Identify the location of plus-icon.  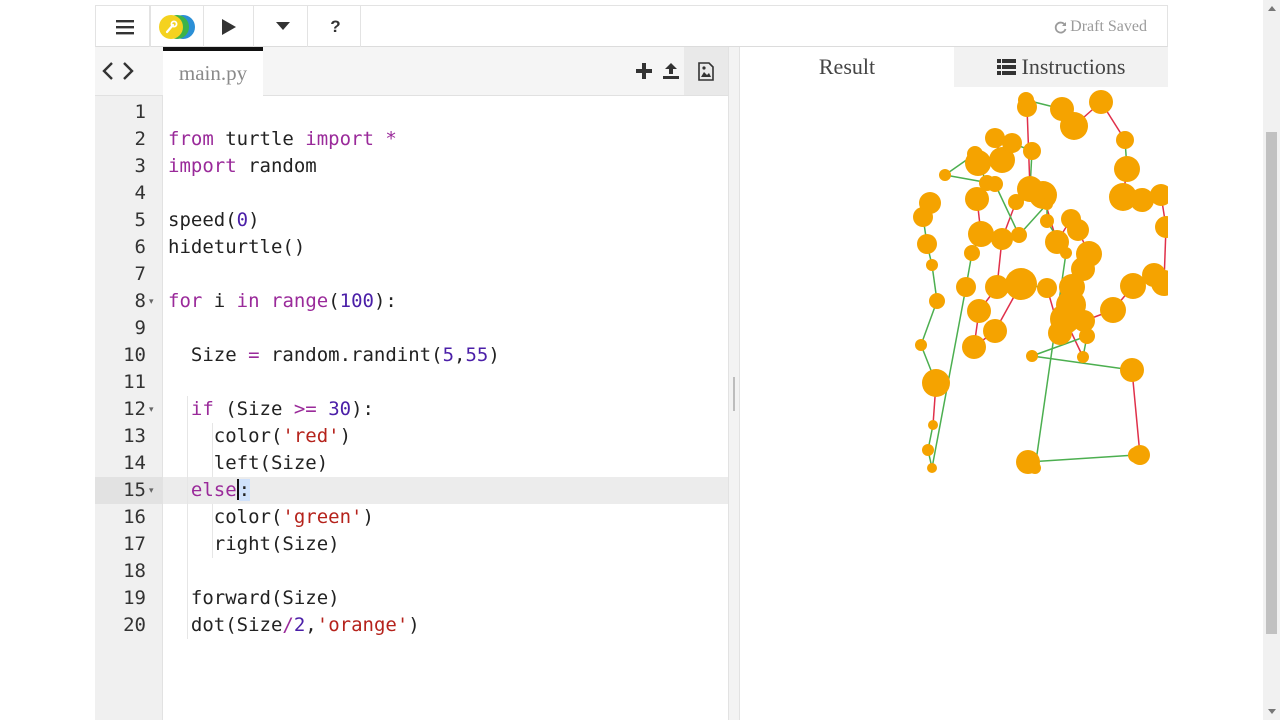
(643, 71).